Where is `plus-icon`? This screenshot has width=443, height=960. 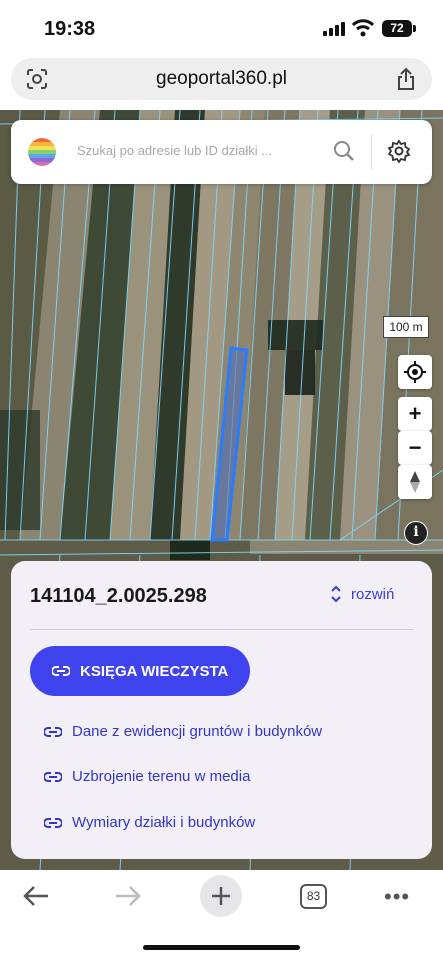 plus-icon is located at coordinates (221, 896).